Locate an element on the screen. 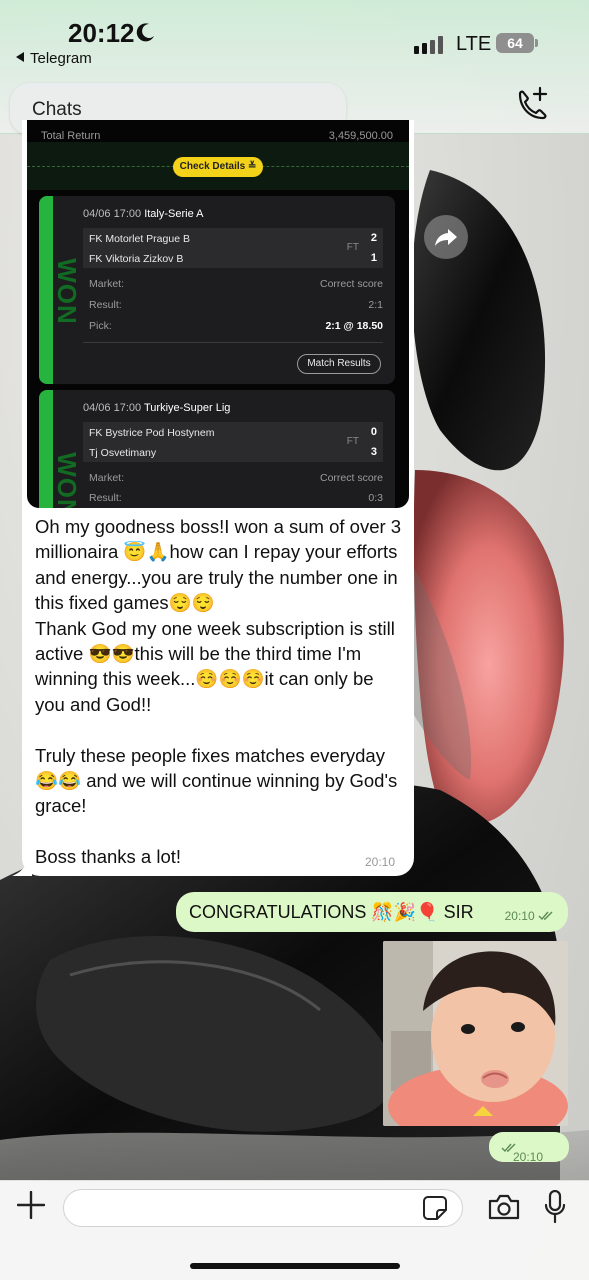 This screenshot has width=589, height=1280. result-row: Result: 2:1 is located at coordinates (236, 305).